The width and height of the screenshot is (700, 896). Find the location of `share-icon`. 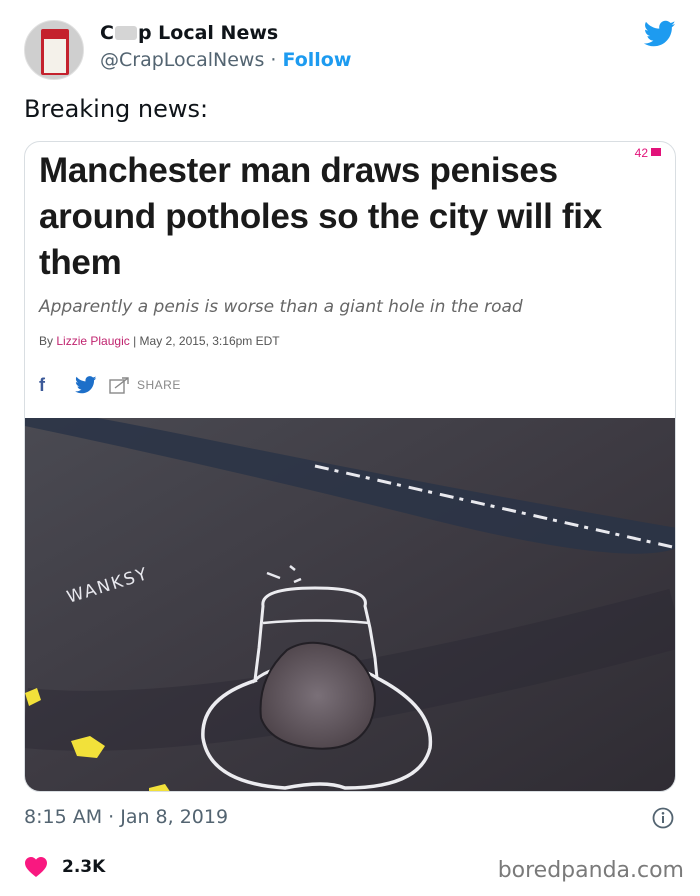

share-icon is located at coordinates (119, 385).